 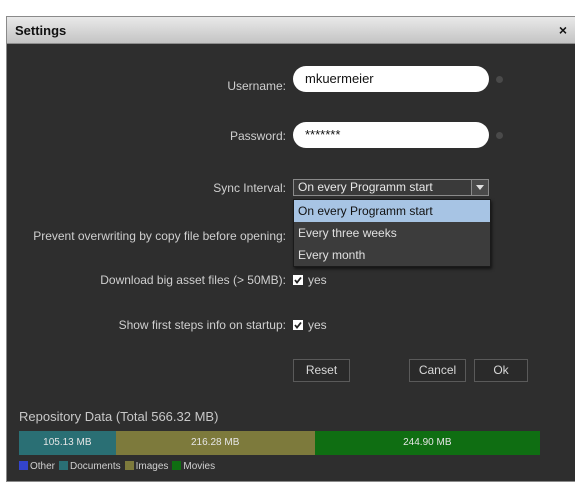 What do you see at coordinates (215, 443) in the screenshot?
I see `usage-segment-images: 216.28 MB` at bounding box center [215, 443].